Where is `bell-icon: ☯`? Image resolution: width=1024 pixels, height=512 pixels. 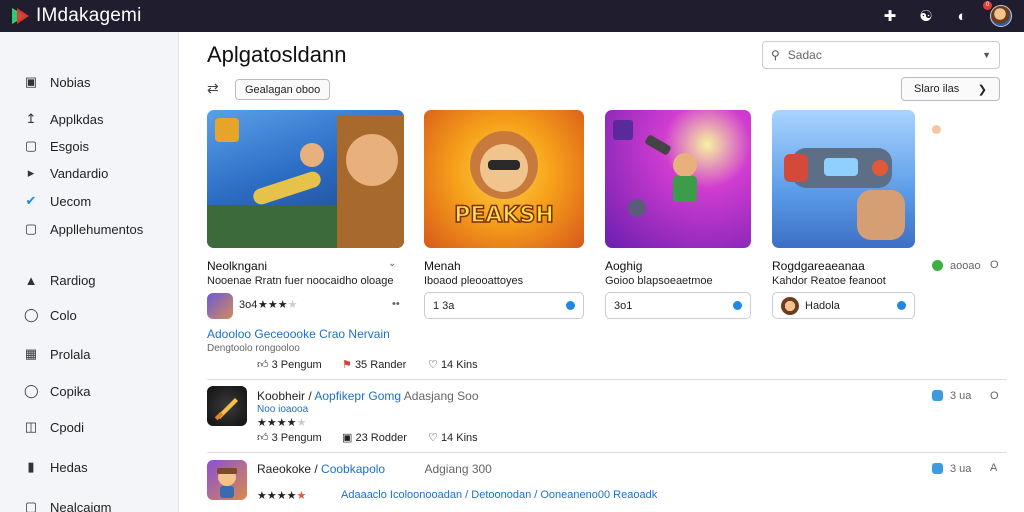 bell-icon: ☯ is located at coordinates (926, 16).